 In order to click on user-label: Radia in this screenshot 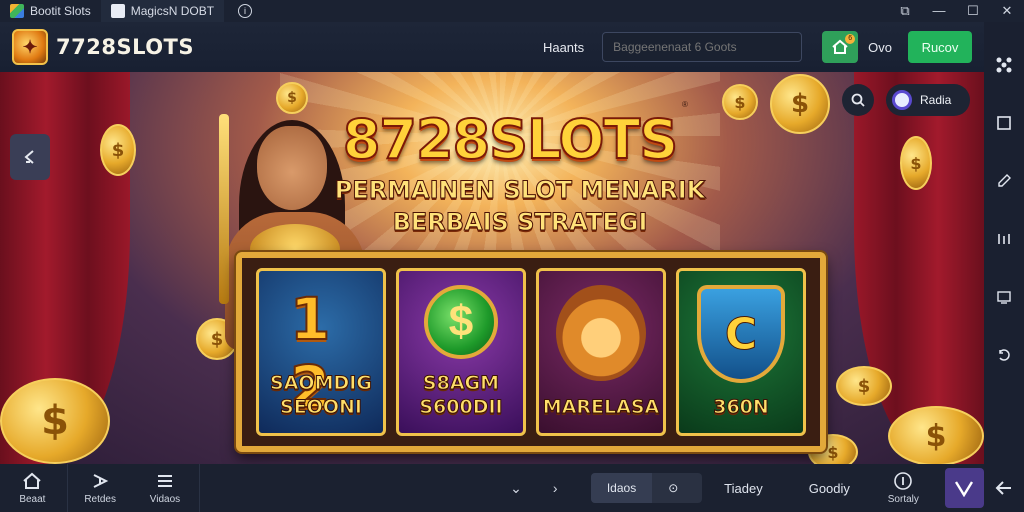, I will do `click(936, 100)`.